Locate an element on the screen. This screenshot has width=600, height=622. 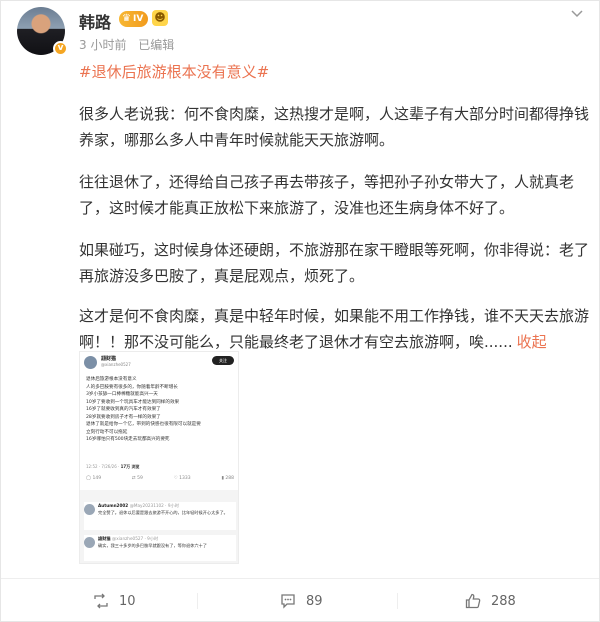
verified-badge-icon: v is located at coordinates (60, 48).